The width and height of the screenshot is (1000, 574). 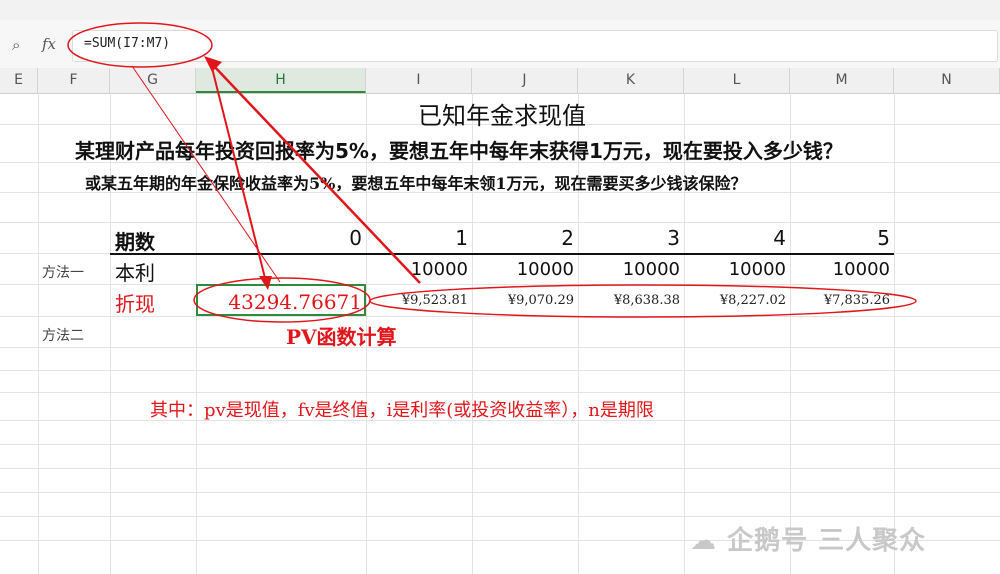 What do you see at coordinates (206, 174) in the screenshot?
I see `thin-link-line` at bounding box center [206, 174].